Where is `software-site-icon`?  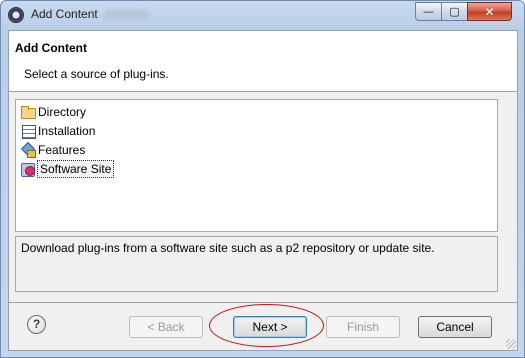
software-site-icon is located at coordinates (28, 169).